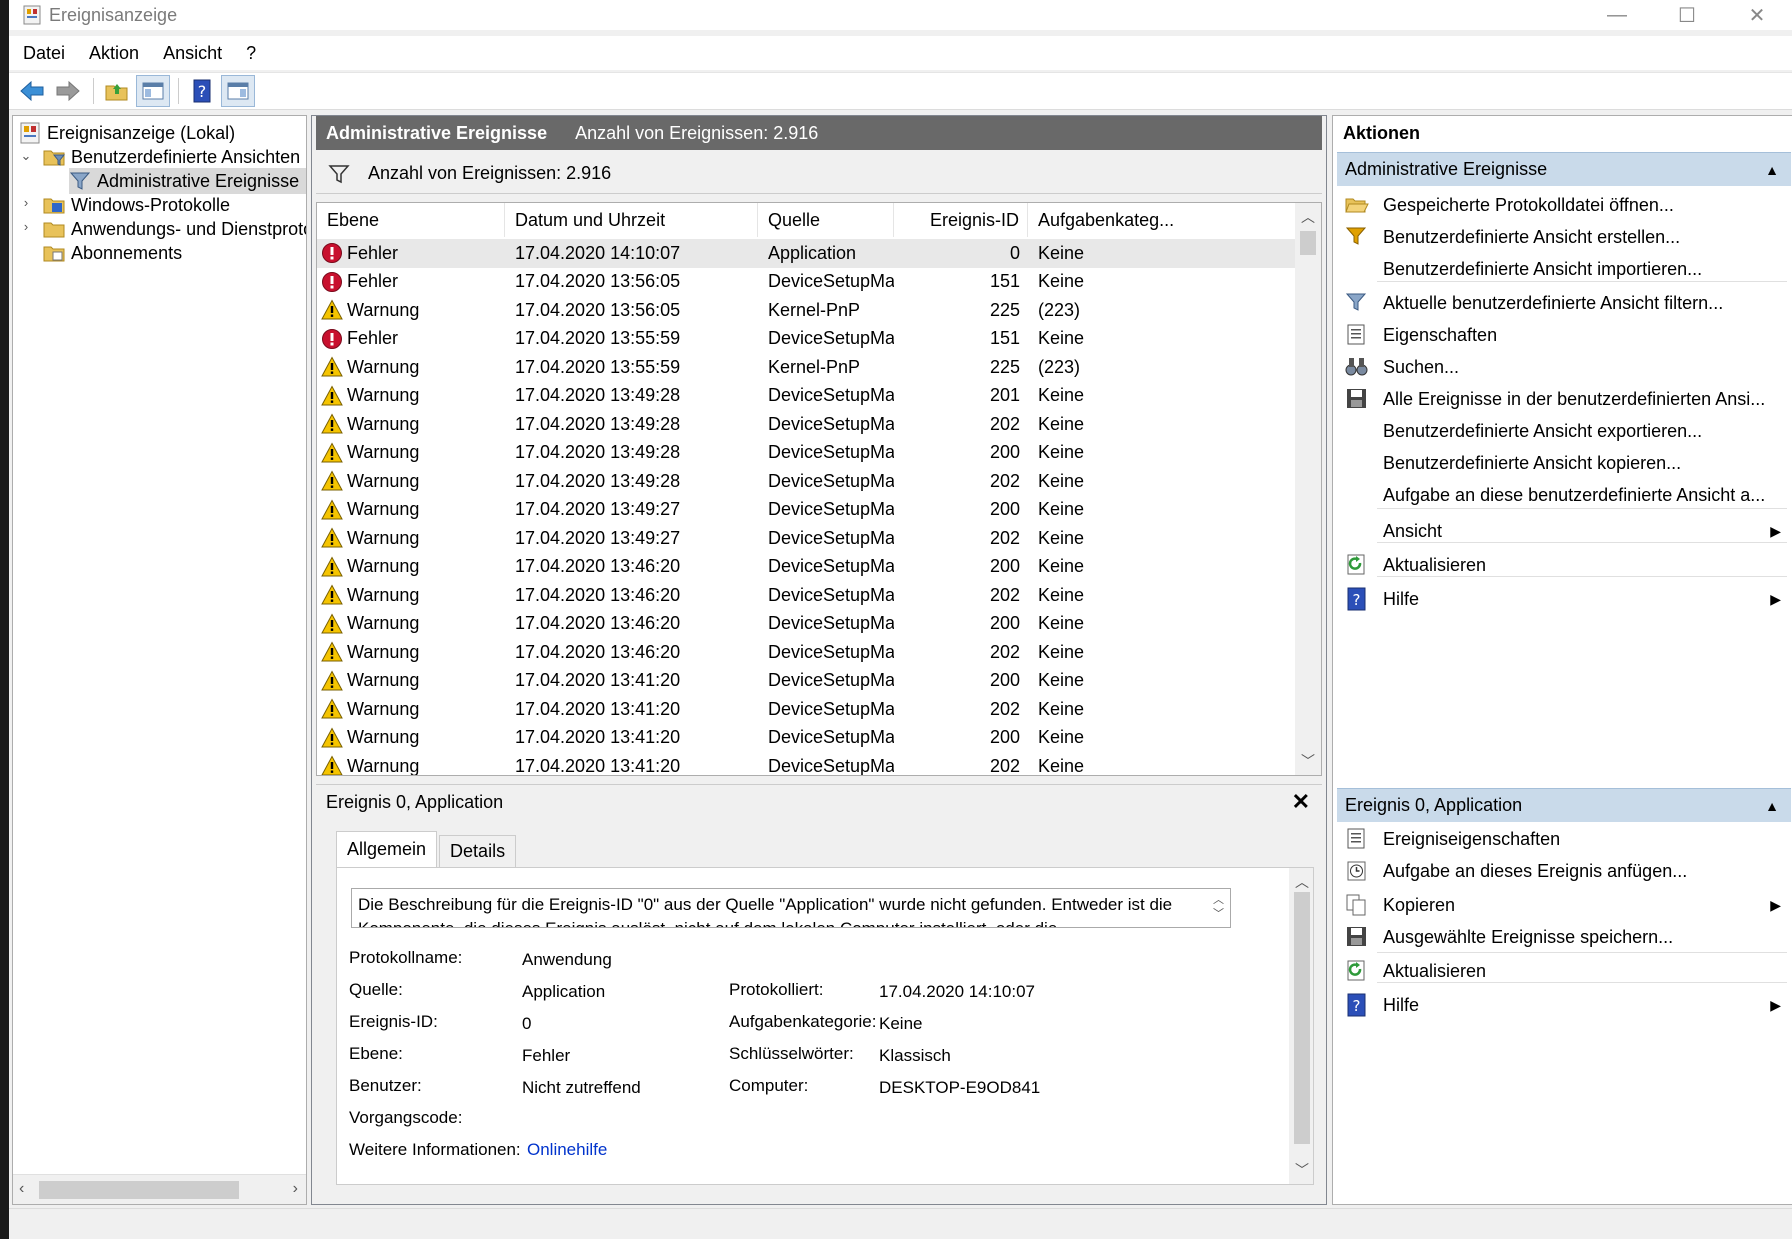 This screenshot has height=1239, width=1792. Describe the element at coordinates (1004, 623) in the screenshot. I see `cell-event-id: 200` at that location.